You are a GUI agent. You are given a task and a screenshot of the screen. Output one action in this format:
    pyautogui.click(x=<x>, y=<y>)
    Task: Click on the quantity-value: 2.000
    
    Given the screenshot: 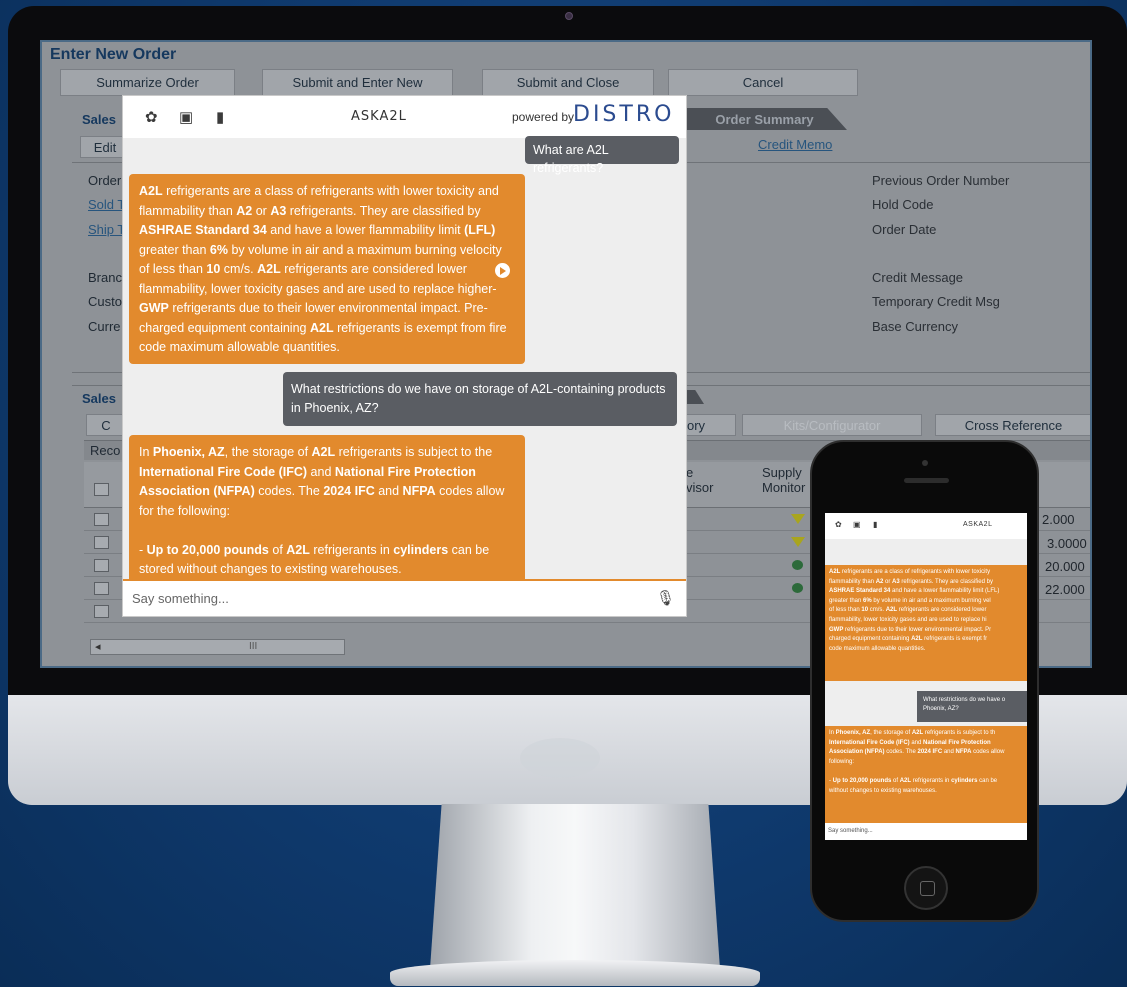 What is the action you would take?
    pyautogui.click(x=1058, y=519)
    